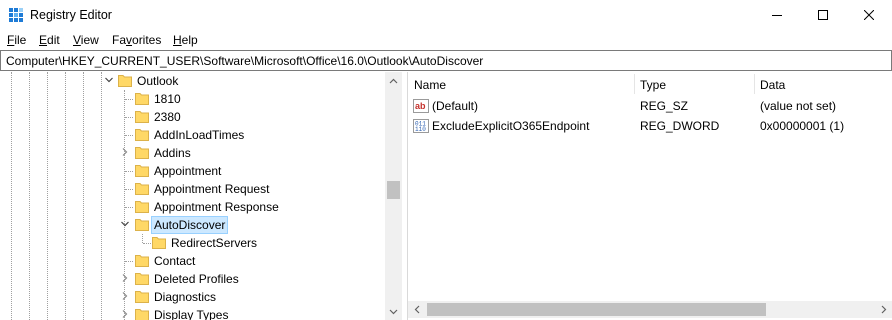 This screenshot has height=320, width=892. Describe the element at coordinates (196, 279) in the screenshot. I see `tree-item-label: Deleted Profiles` at that location.